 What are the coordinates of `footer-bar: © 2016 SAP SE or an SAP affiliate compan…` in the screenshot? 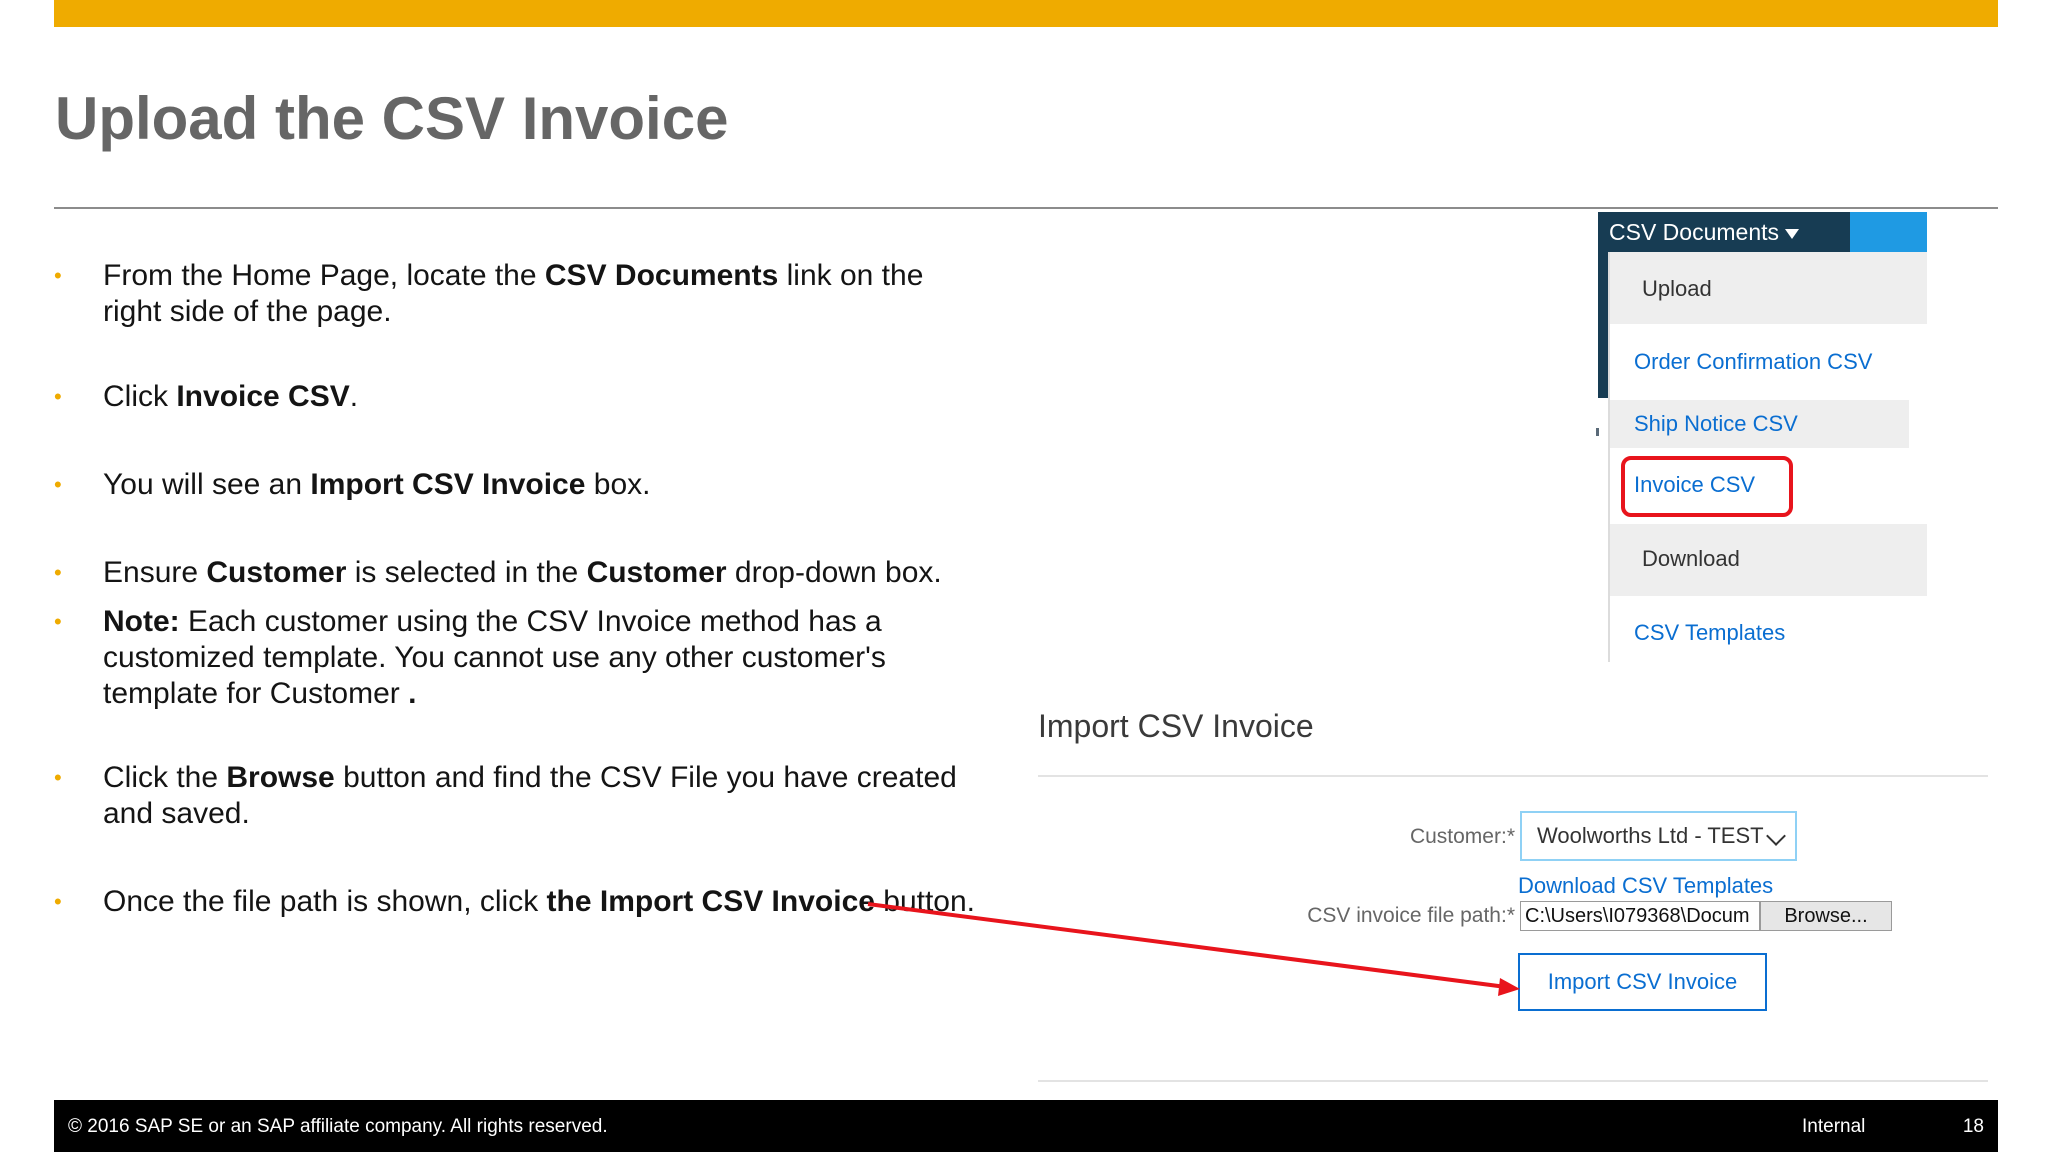 It's located at (1026, 1126).